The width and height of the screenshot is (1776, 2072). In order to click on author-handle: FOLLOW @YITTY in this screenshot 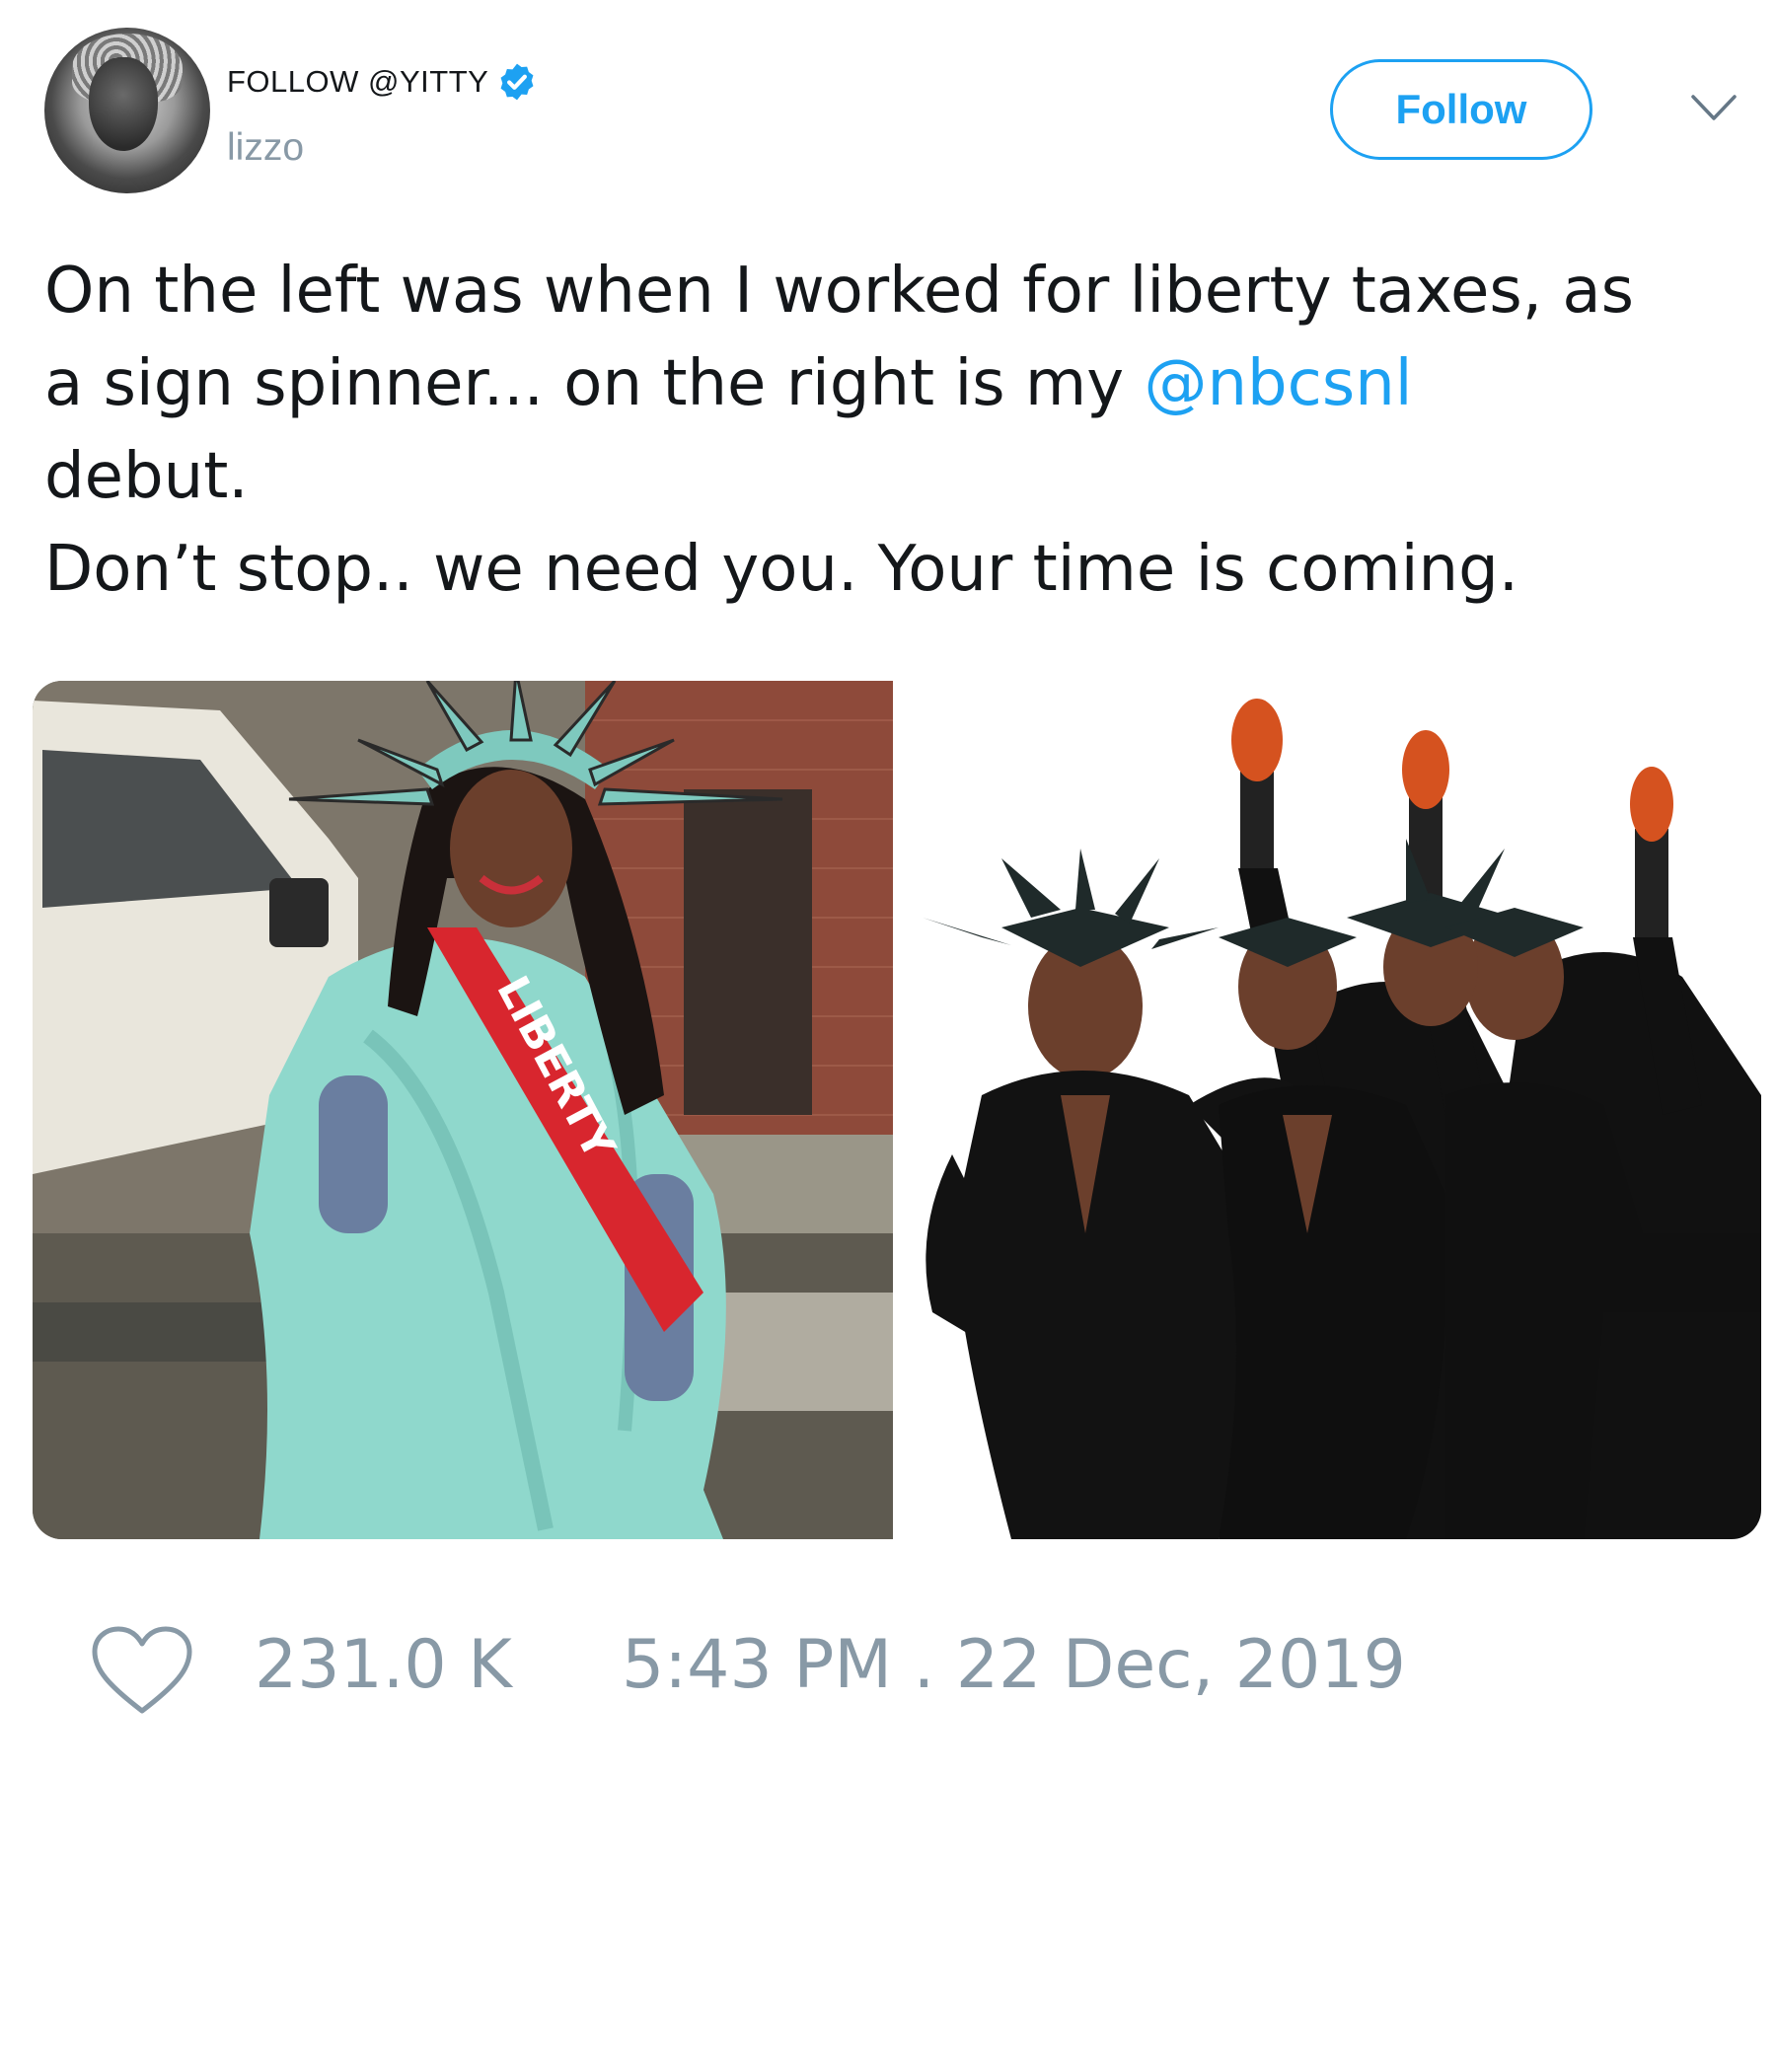, I will do `click(357, 82)`.